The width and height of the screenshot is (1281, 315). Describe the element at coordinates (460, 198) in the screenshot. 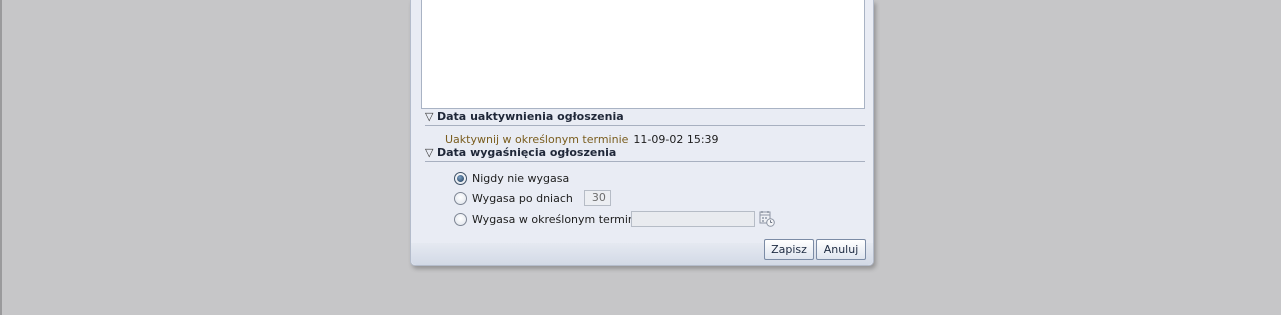

I see `radio-expires-after-days` at that location.